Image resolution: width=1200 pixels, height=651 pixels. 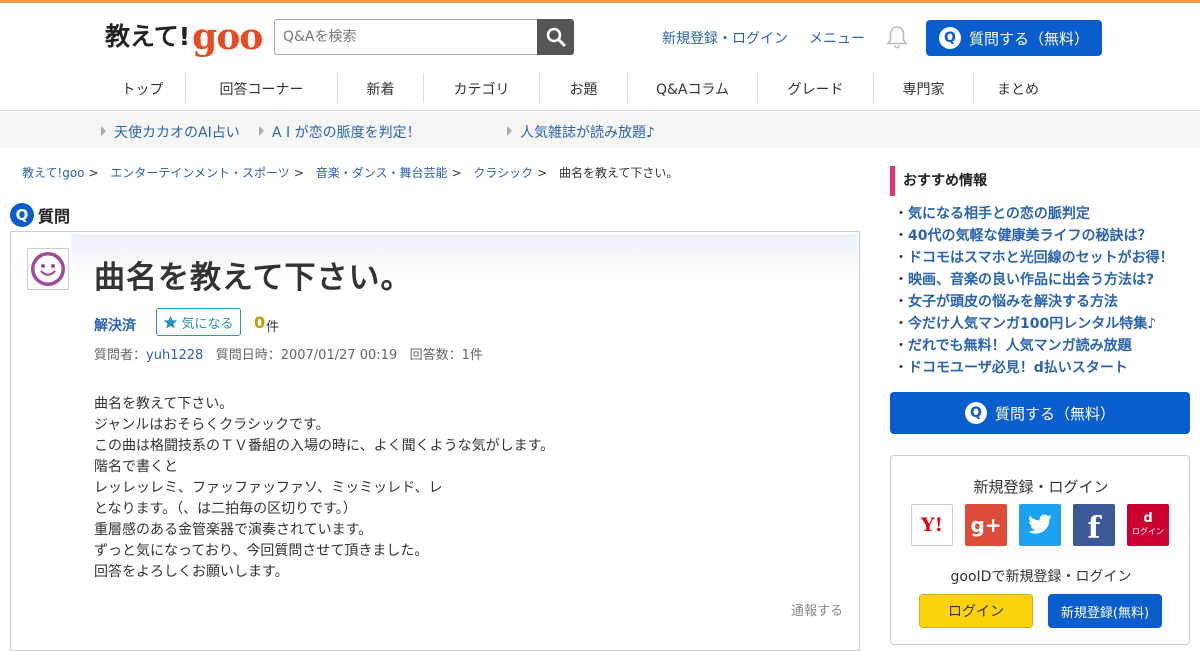 What do you see at coordinates (268, 488) in the screenshot?
I see `question-body-line: レッレッレミ、ファッファッファソ、ミッミッレド、レ` at bounding box center [268, 488].